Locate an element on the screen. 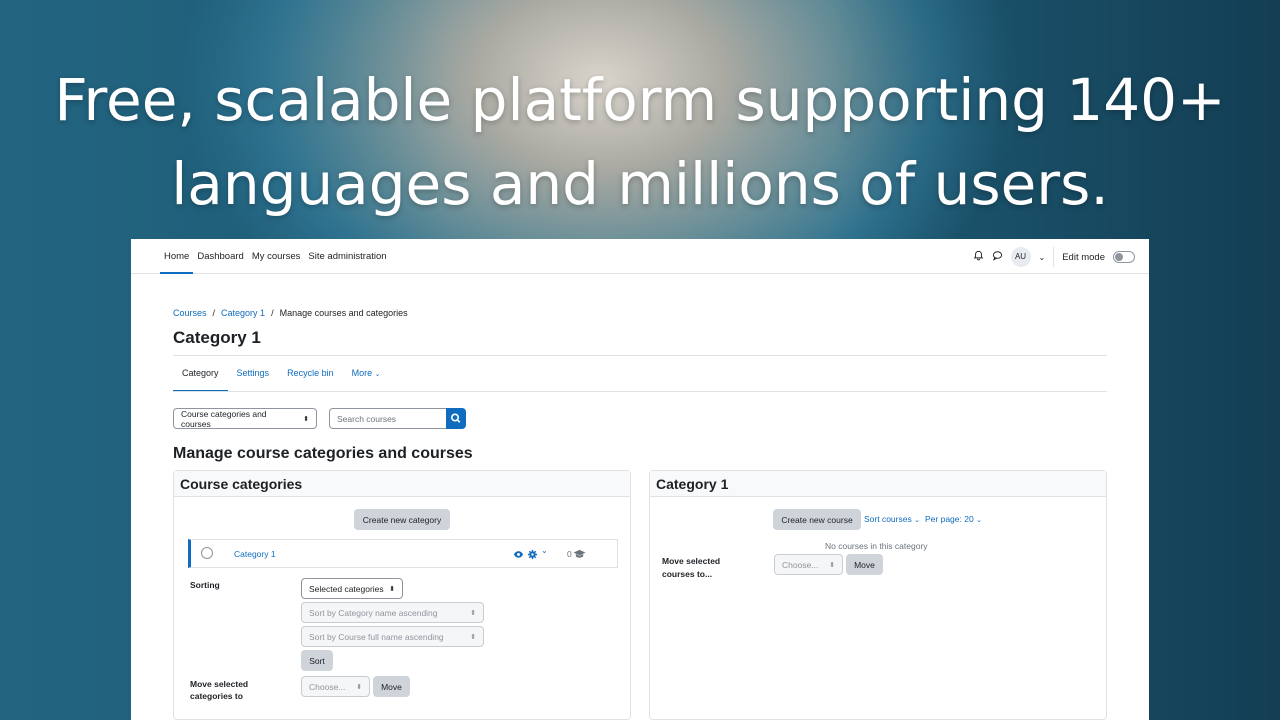 The width and height of the screenshot is (1280, 720). search-button is located at coordinates (456, 418).